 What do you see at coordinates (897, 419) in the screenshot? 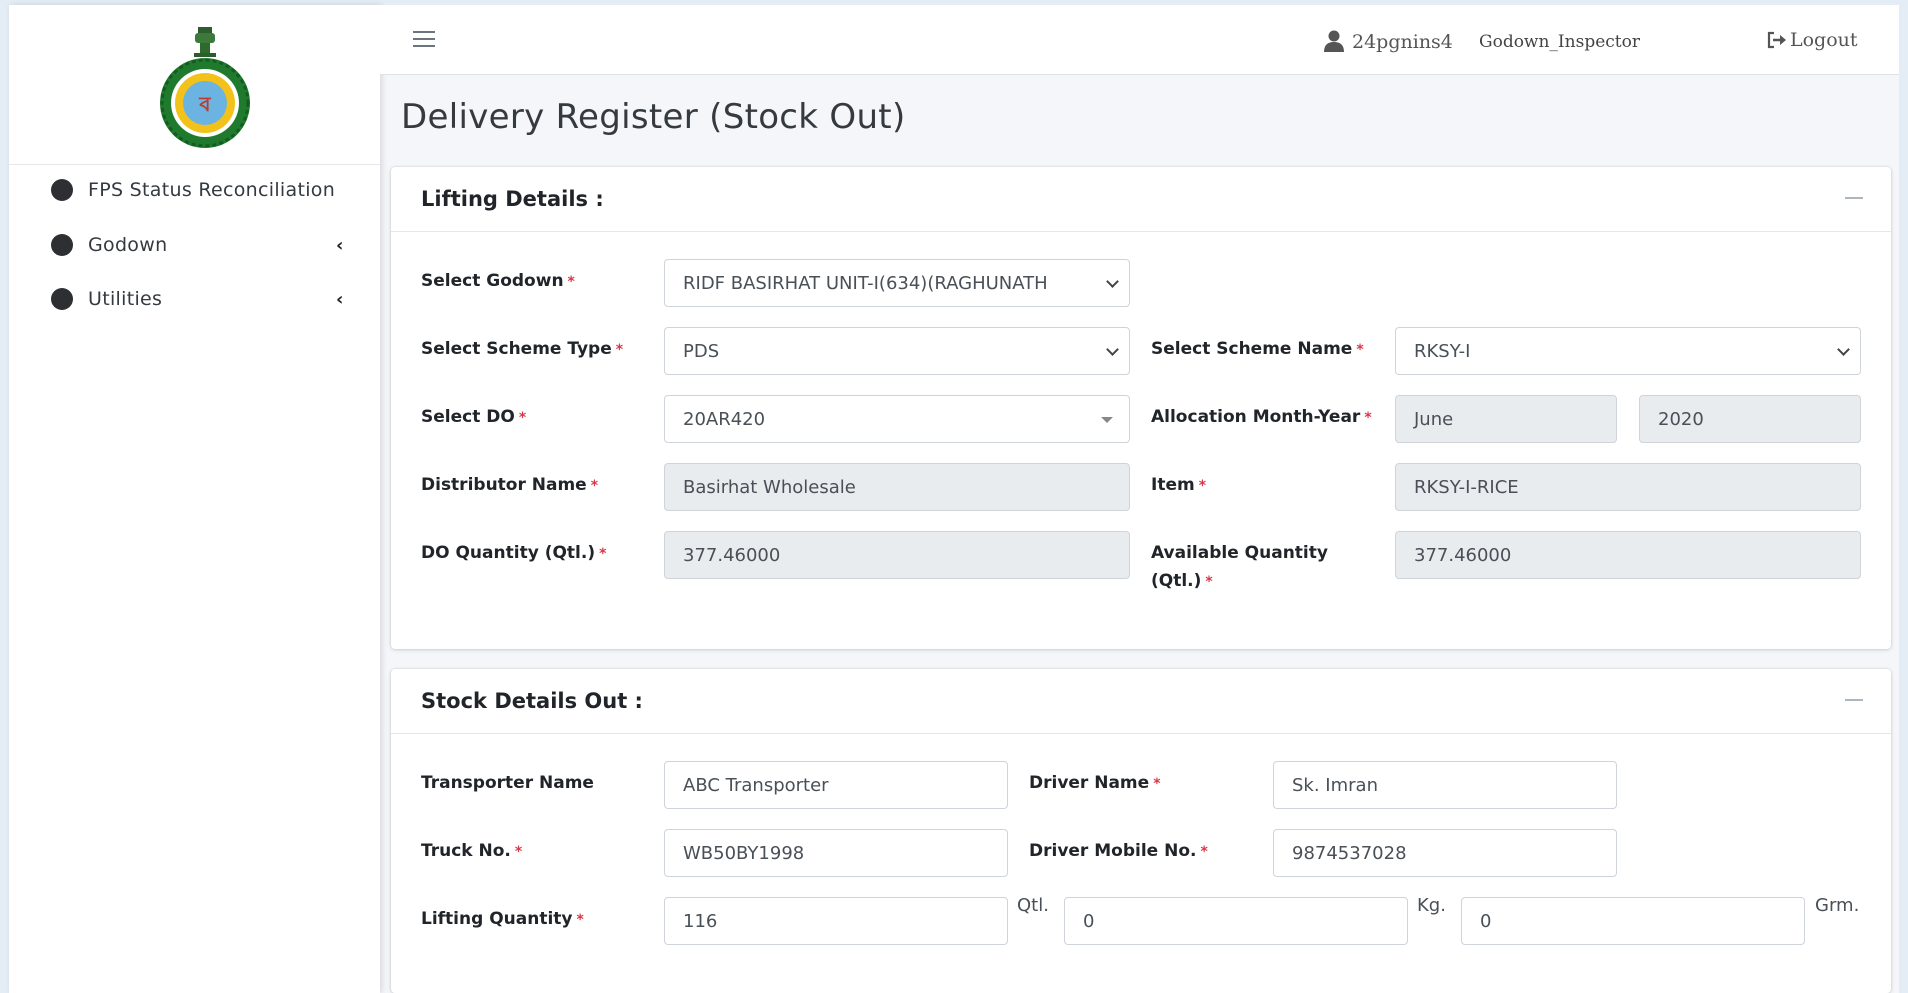
I see `do-select: 20AR420` at bounding box center [897, 419].